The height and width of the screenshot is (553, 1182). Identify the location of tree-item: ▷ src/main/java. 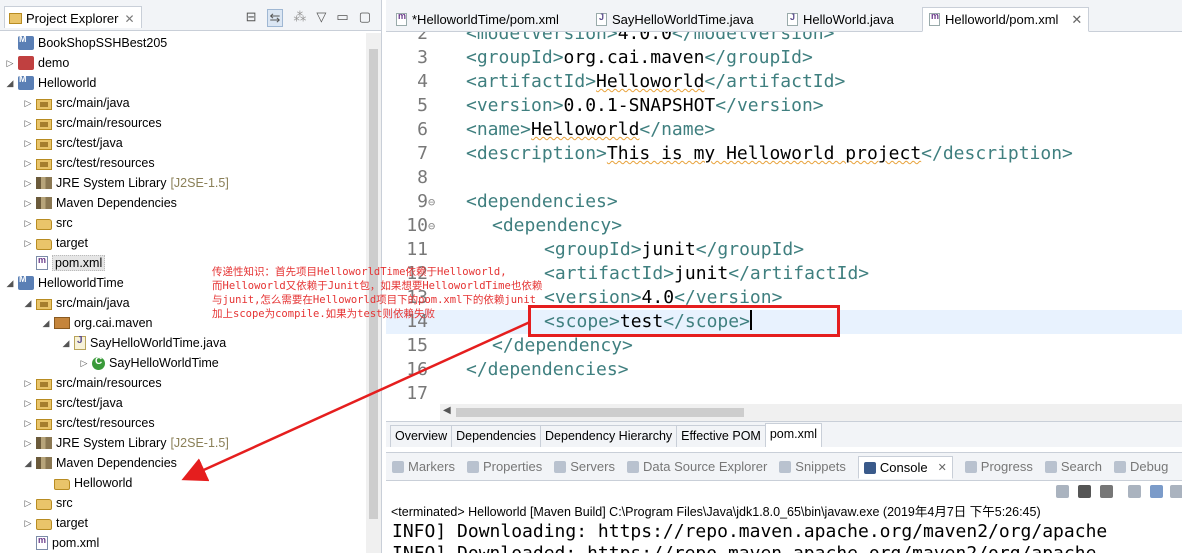
(183, 103).